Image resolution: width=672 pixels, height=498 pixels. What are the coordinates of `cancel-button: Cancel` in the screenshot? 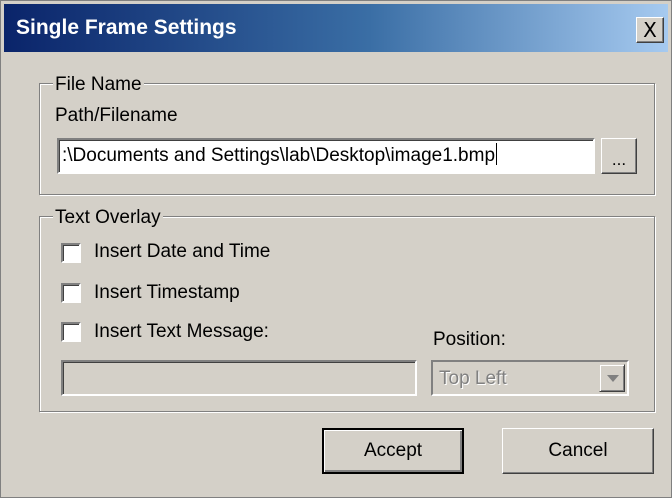 It's located at (578, 451).